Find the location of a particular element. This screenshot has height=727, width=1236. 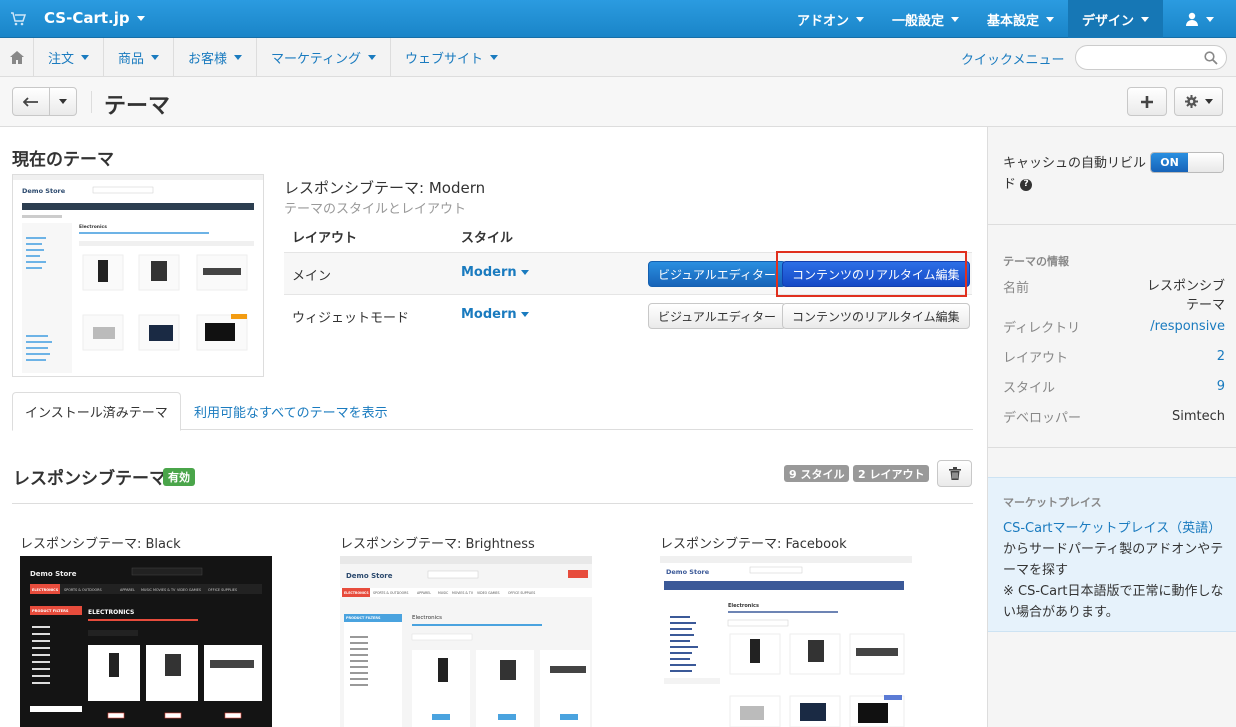

nav-website: ウェブサイト is located at coordinates (451, 57).